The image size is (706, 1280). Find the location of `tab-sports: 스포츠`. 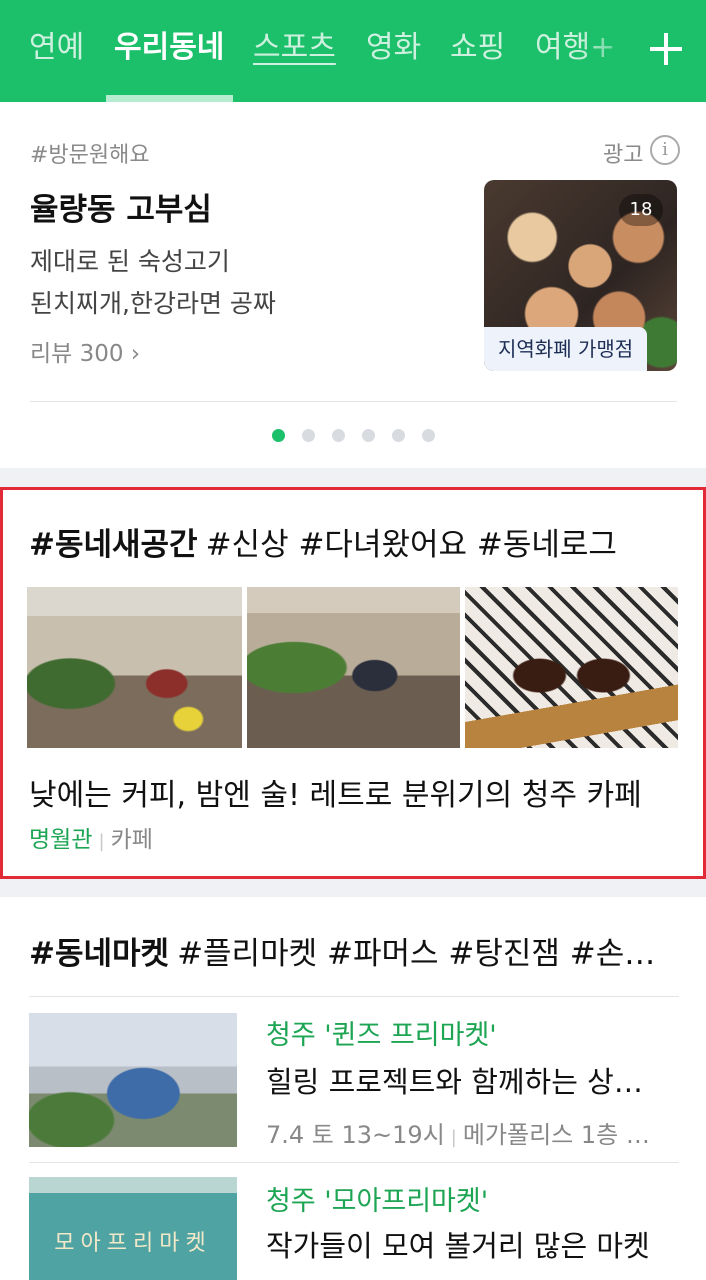

tab-sports: 스포츠 is located at coordinates (294, 48).